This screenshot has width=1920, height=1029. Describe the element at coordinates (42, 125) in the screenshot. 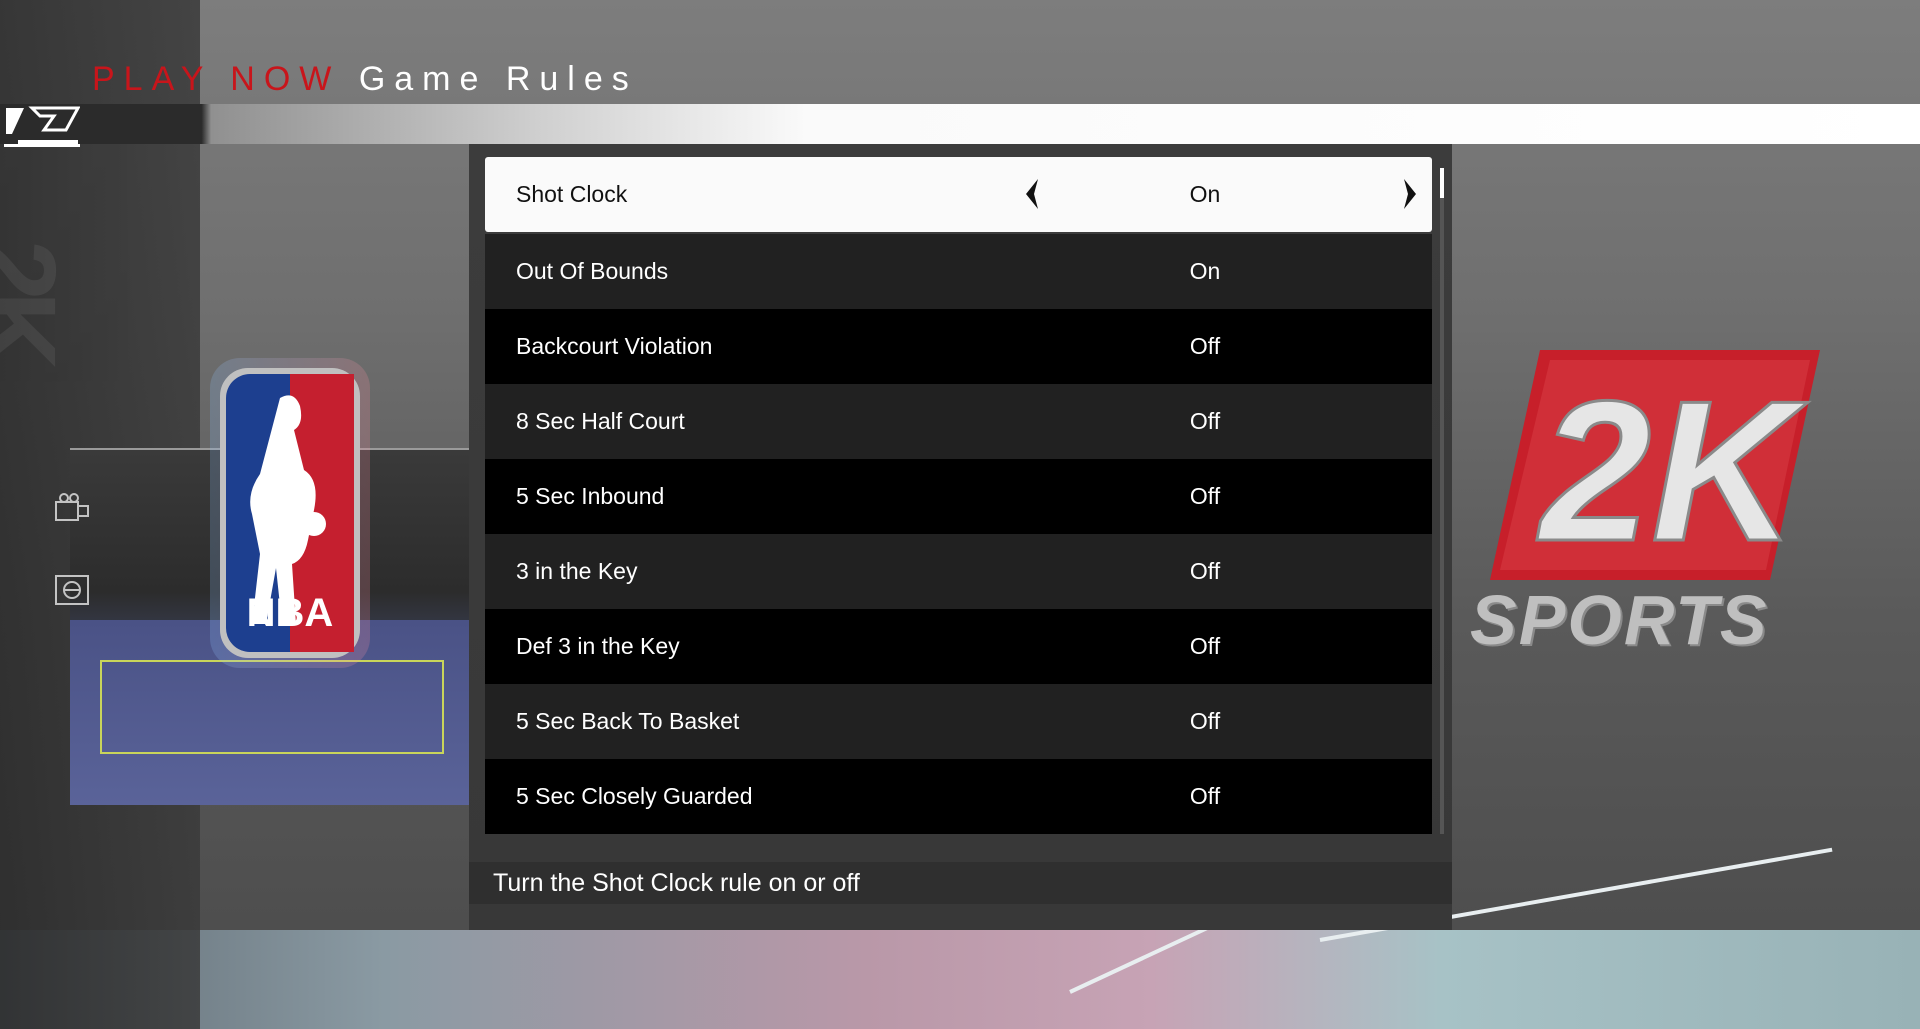

I see `2k-logo-icon` at that location.